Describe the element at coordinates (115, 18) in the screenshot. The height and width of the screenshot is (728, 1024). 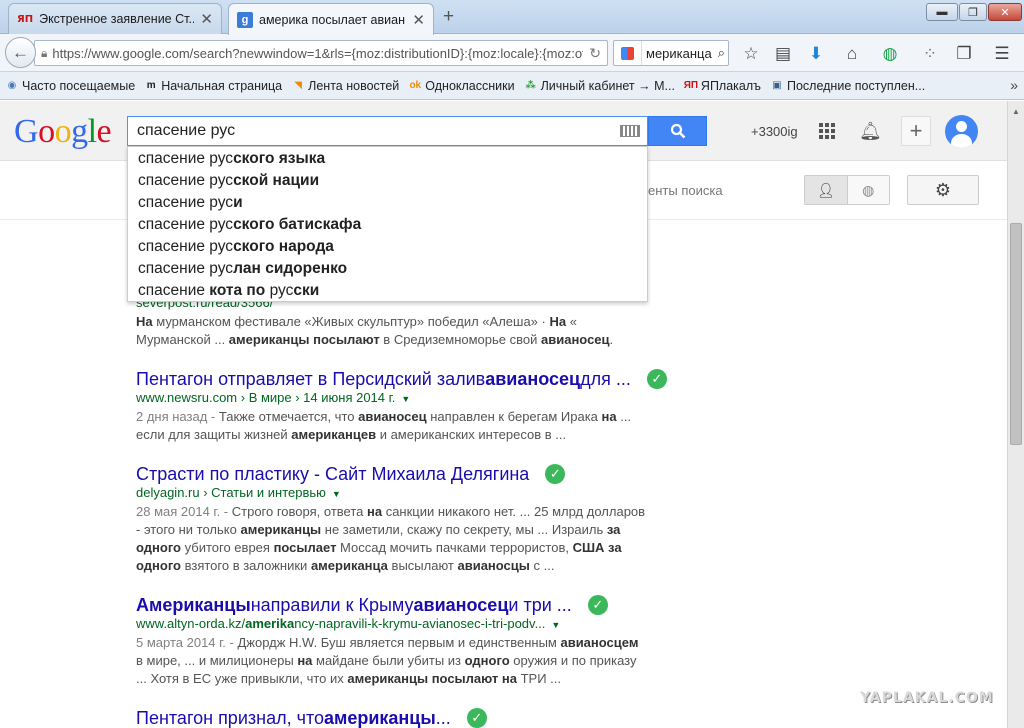
I see `tab-yaplakal: ЯП Экстренное заявление Ст... ✕` at that location.